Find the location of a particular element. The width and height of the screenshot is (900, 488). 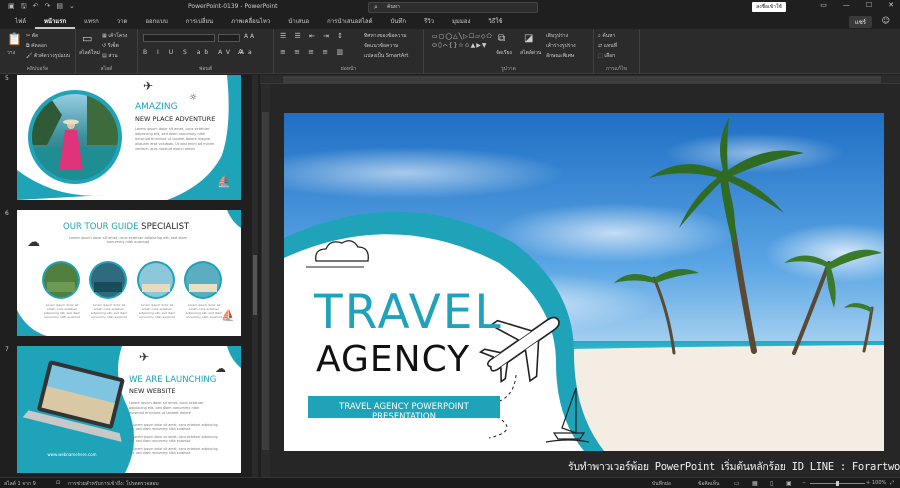

tab-draw: วาด is located at coordinates (122, 22).